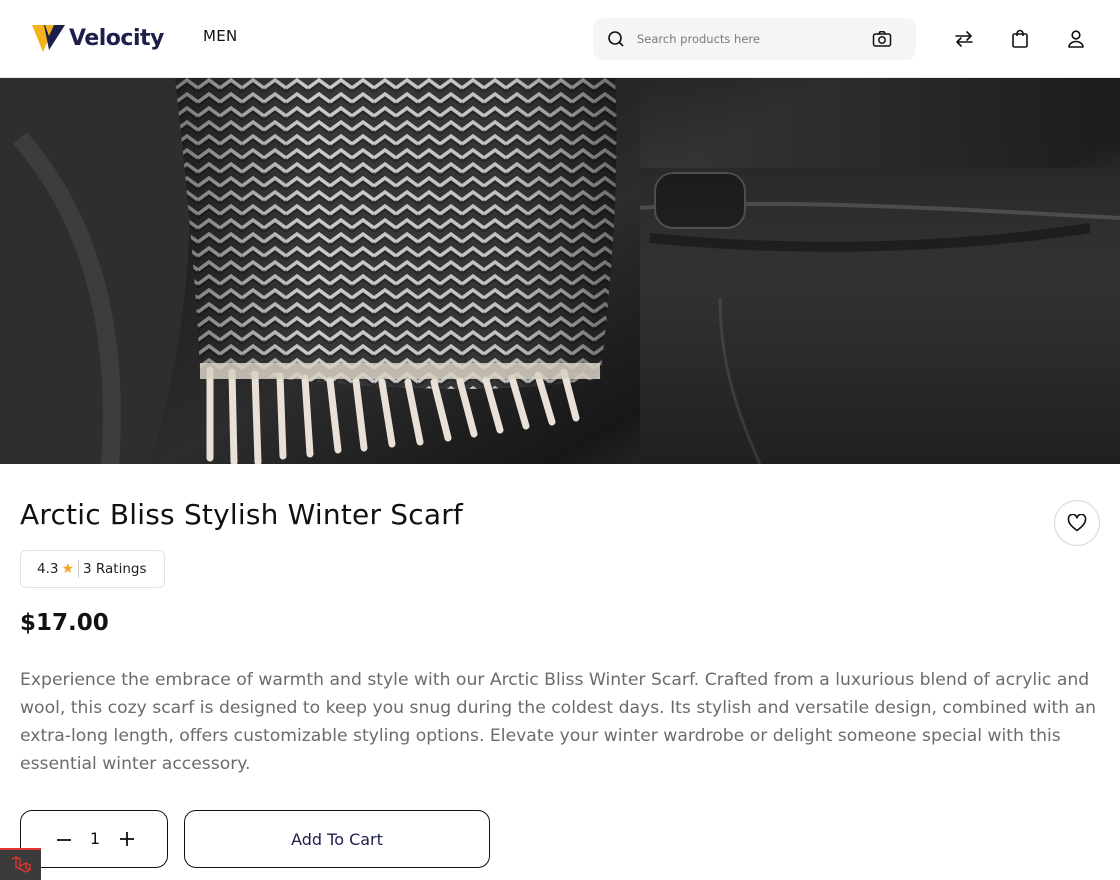 This screenshot has width=1120, height=880. What do you see at coordinates (79, 569) in the screenshot?
I see `rating-divider` at bounding box center [79, 569].